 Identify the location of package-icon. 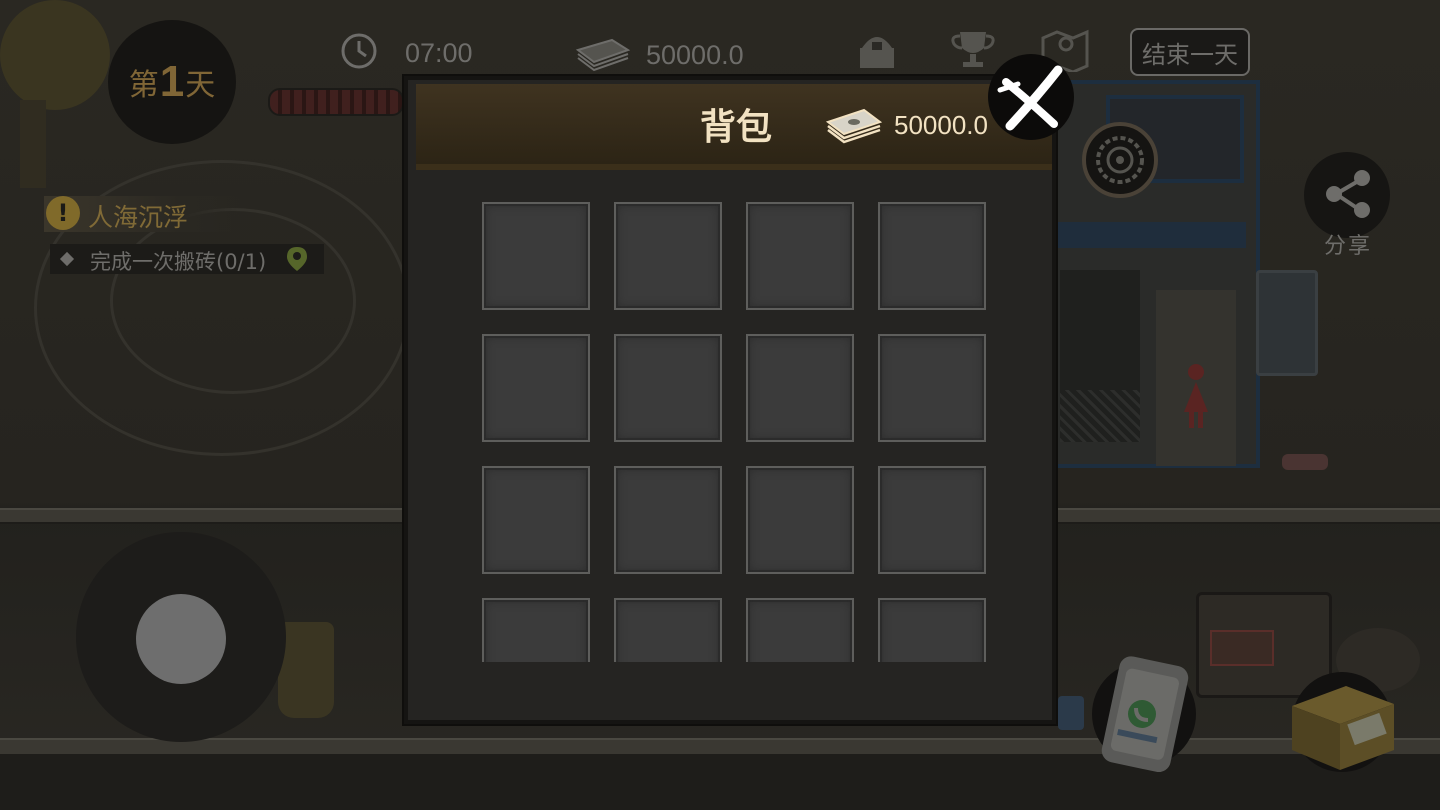
(1342, 719).